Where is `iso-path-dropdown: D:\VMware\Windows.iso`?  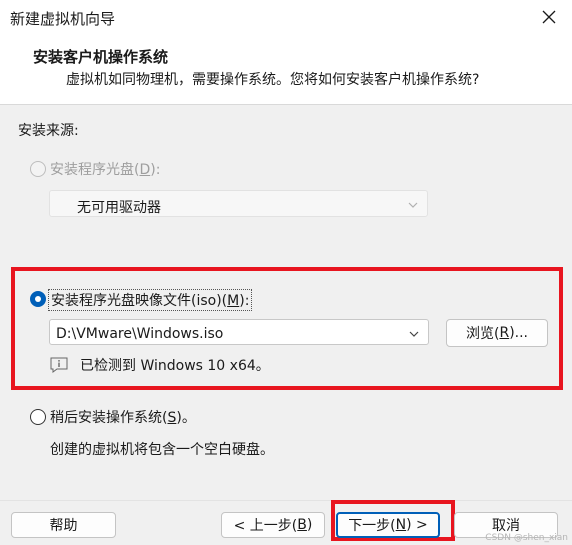 iso-path-dropdown: D:\VMware\Windows.iso is located at coordinates (239, 332).